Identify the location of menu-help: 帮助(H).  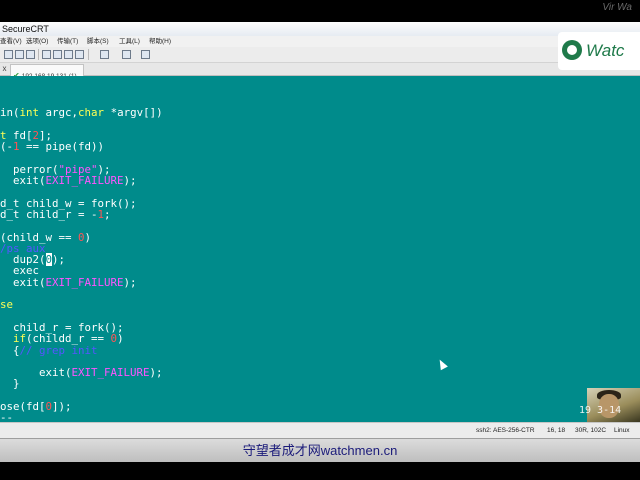
(160, 41).